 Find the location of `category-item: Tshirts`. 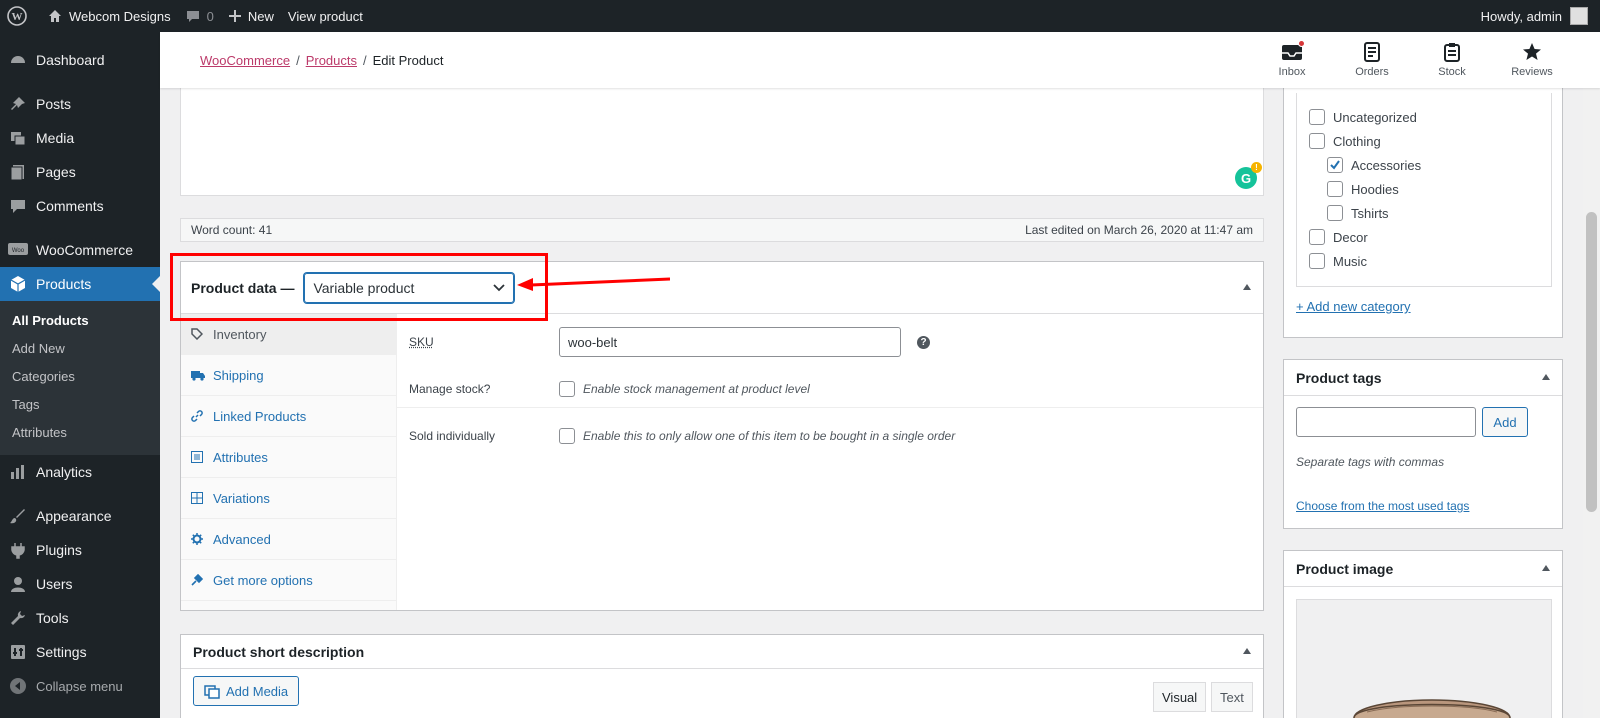

category-item: Tshirts is located at coordinates (1358, 213).